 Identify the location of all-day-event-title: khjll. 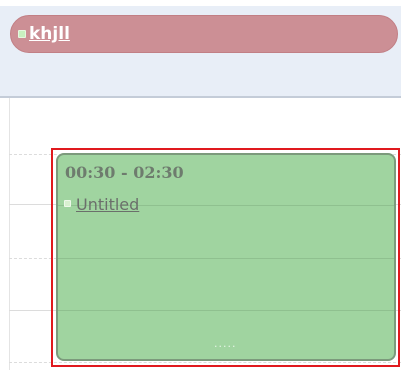
(49, 34).